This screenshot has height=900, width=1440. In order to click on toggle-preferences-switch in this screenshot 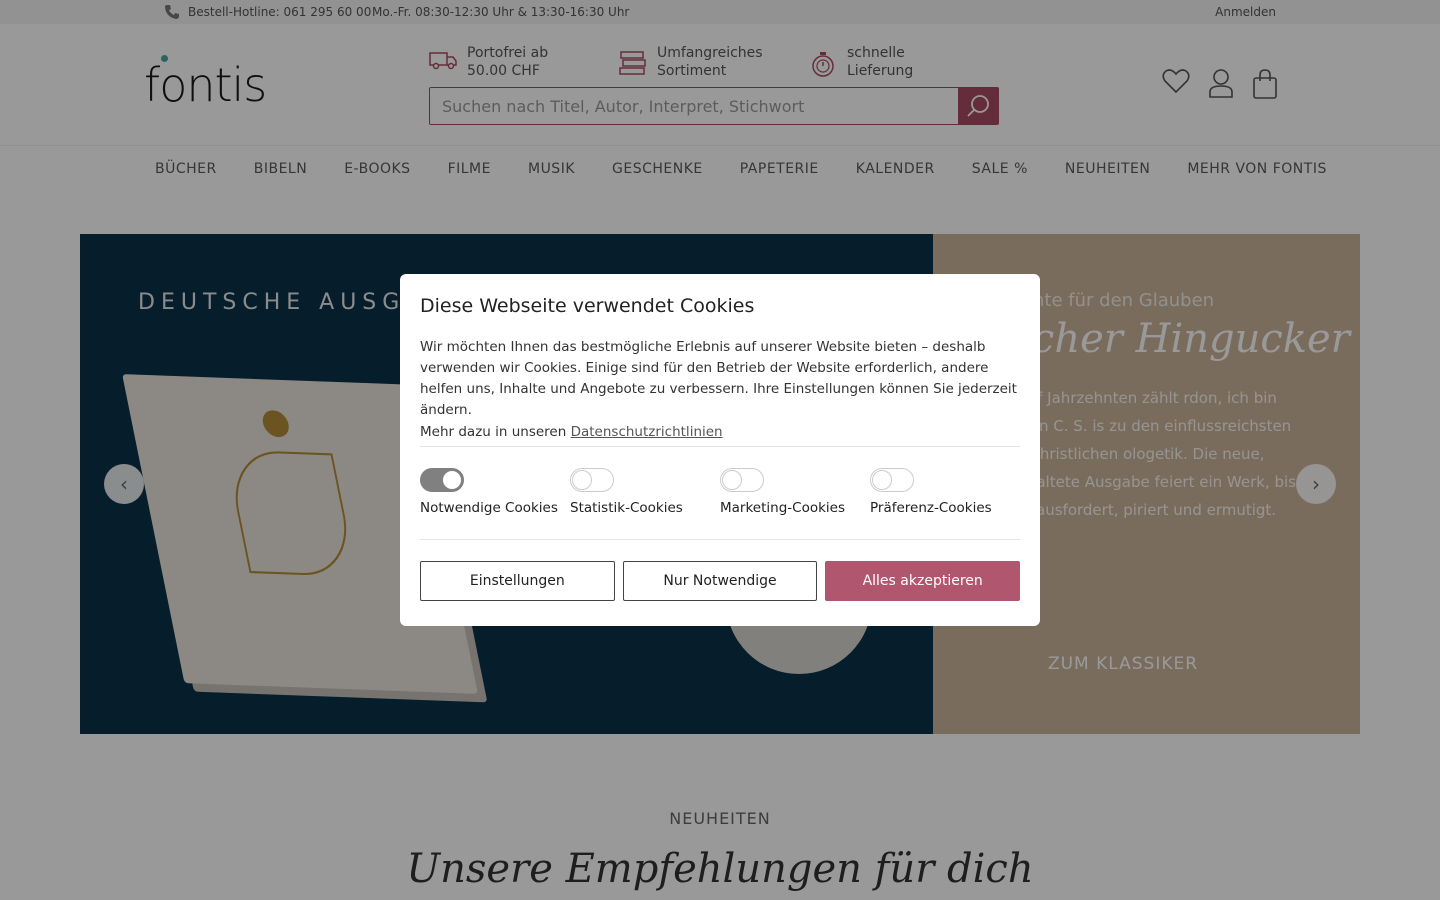, I will do `click(892, 480)`.